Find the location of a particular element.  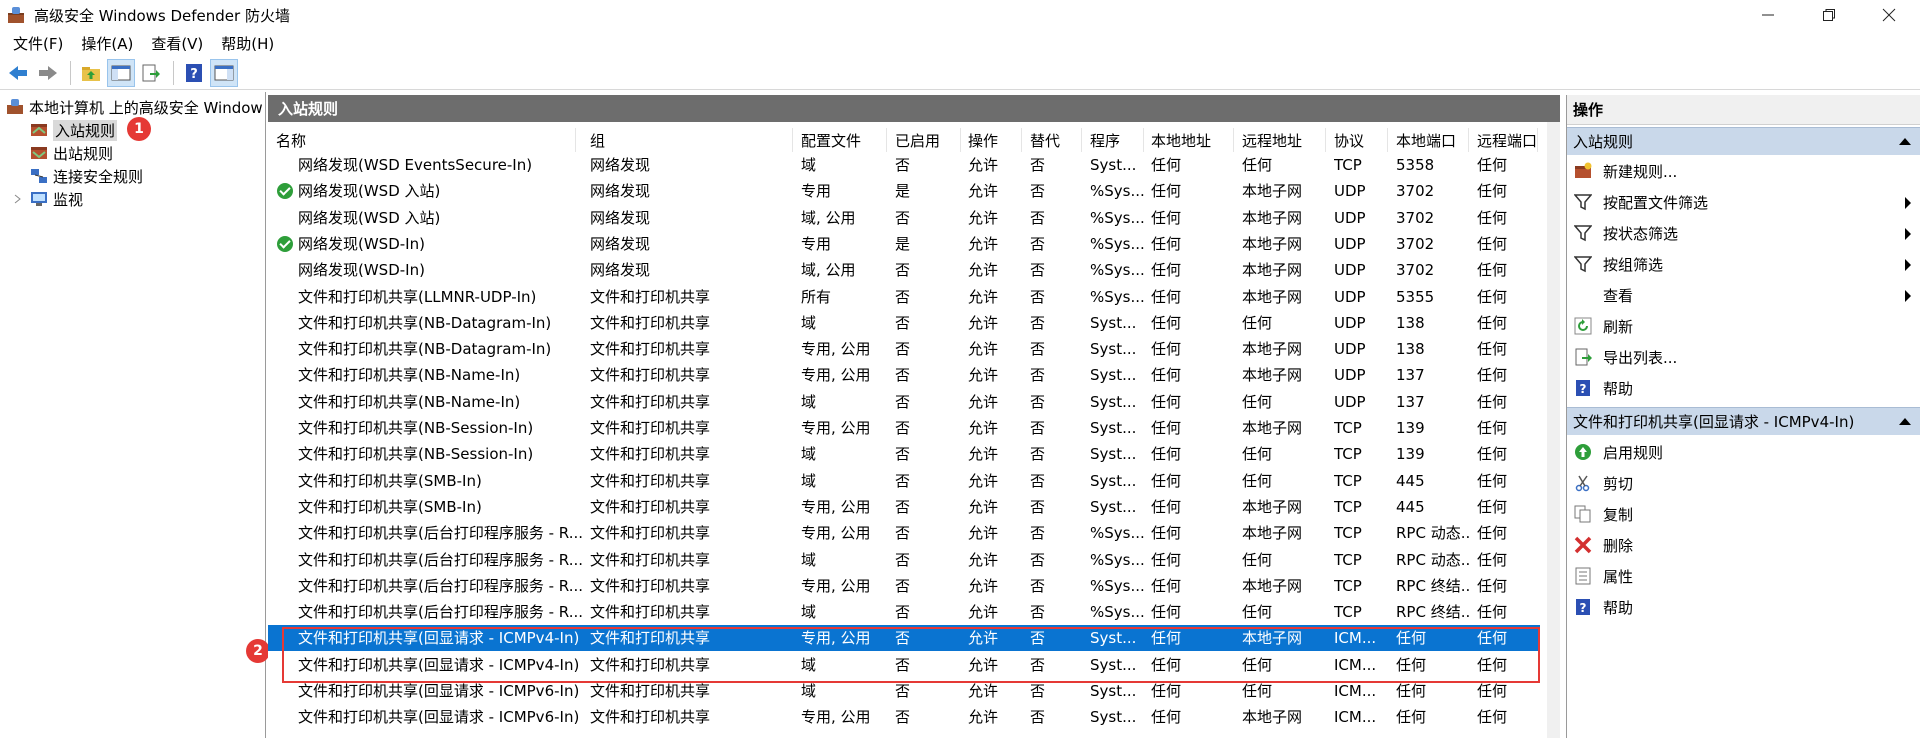

vertical-scrollbar is located at coordinates (1553, 430).